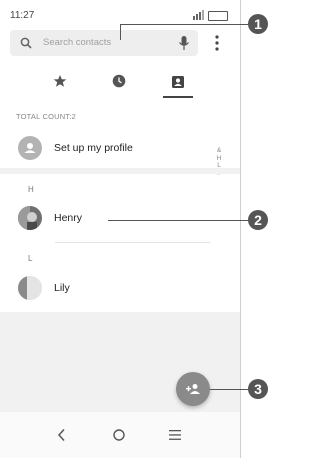  Describe the element at coordinates (62, 435) in the screenshot. I see `back-icon` at that location.